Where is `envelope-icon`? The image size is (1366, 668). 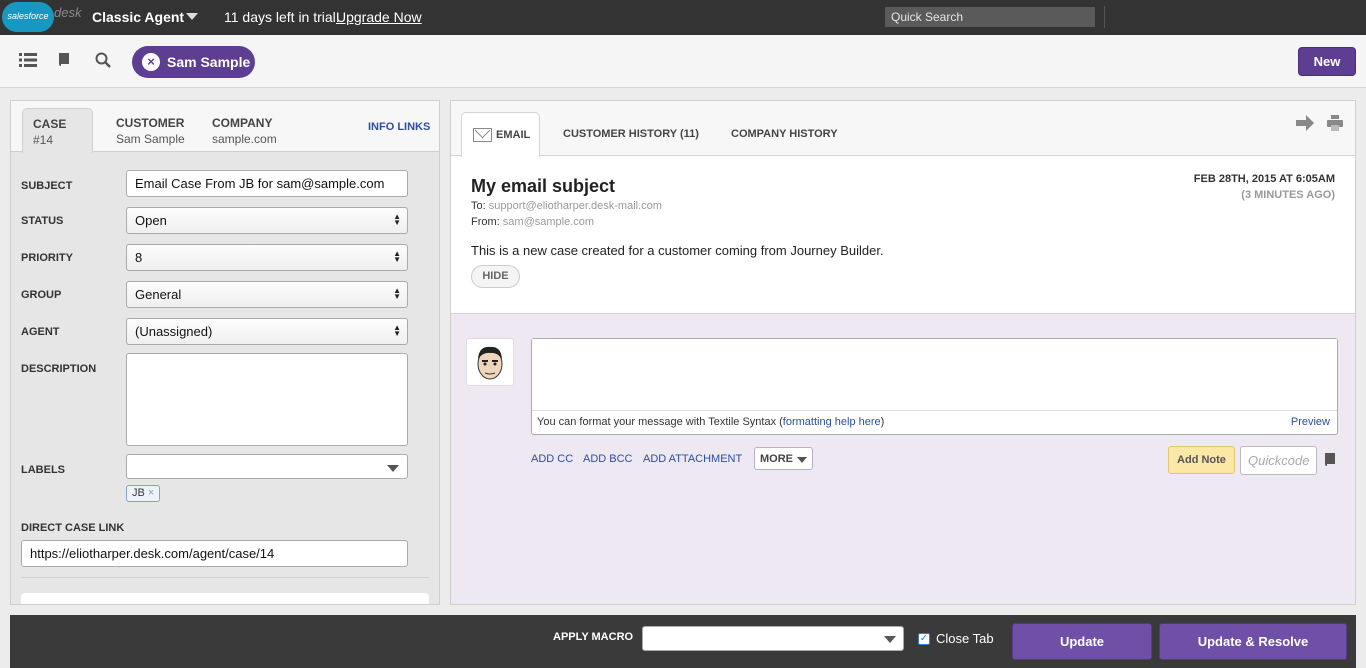
envelope-icon is located at coordinates (482, 135).